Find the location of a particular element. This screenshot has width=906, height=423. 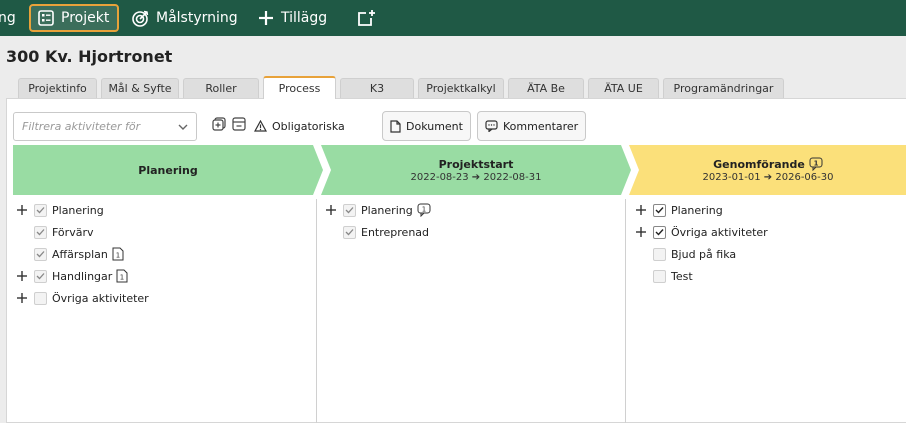

phase-title: Planering is located at coordinates (168, 170).